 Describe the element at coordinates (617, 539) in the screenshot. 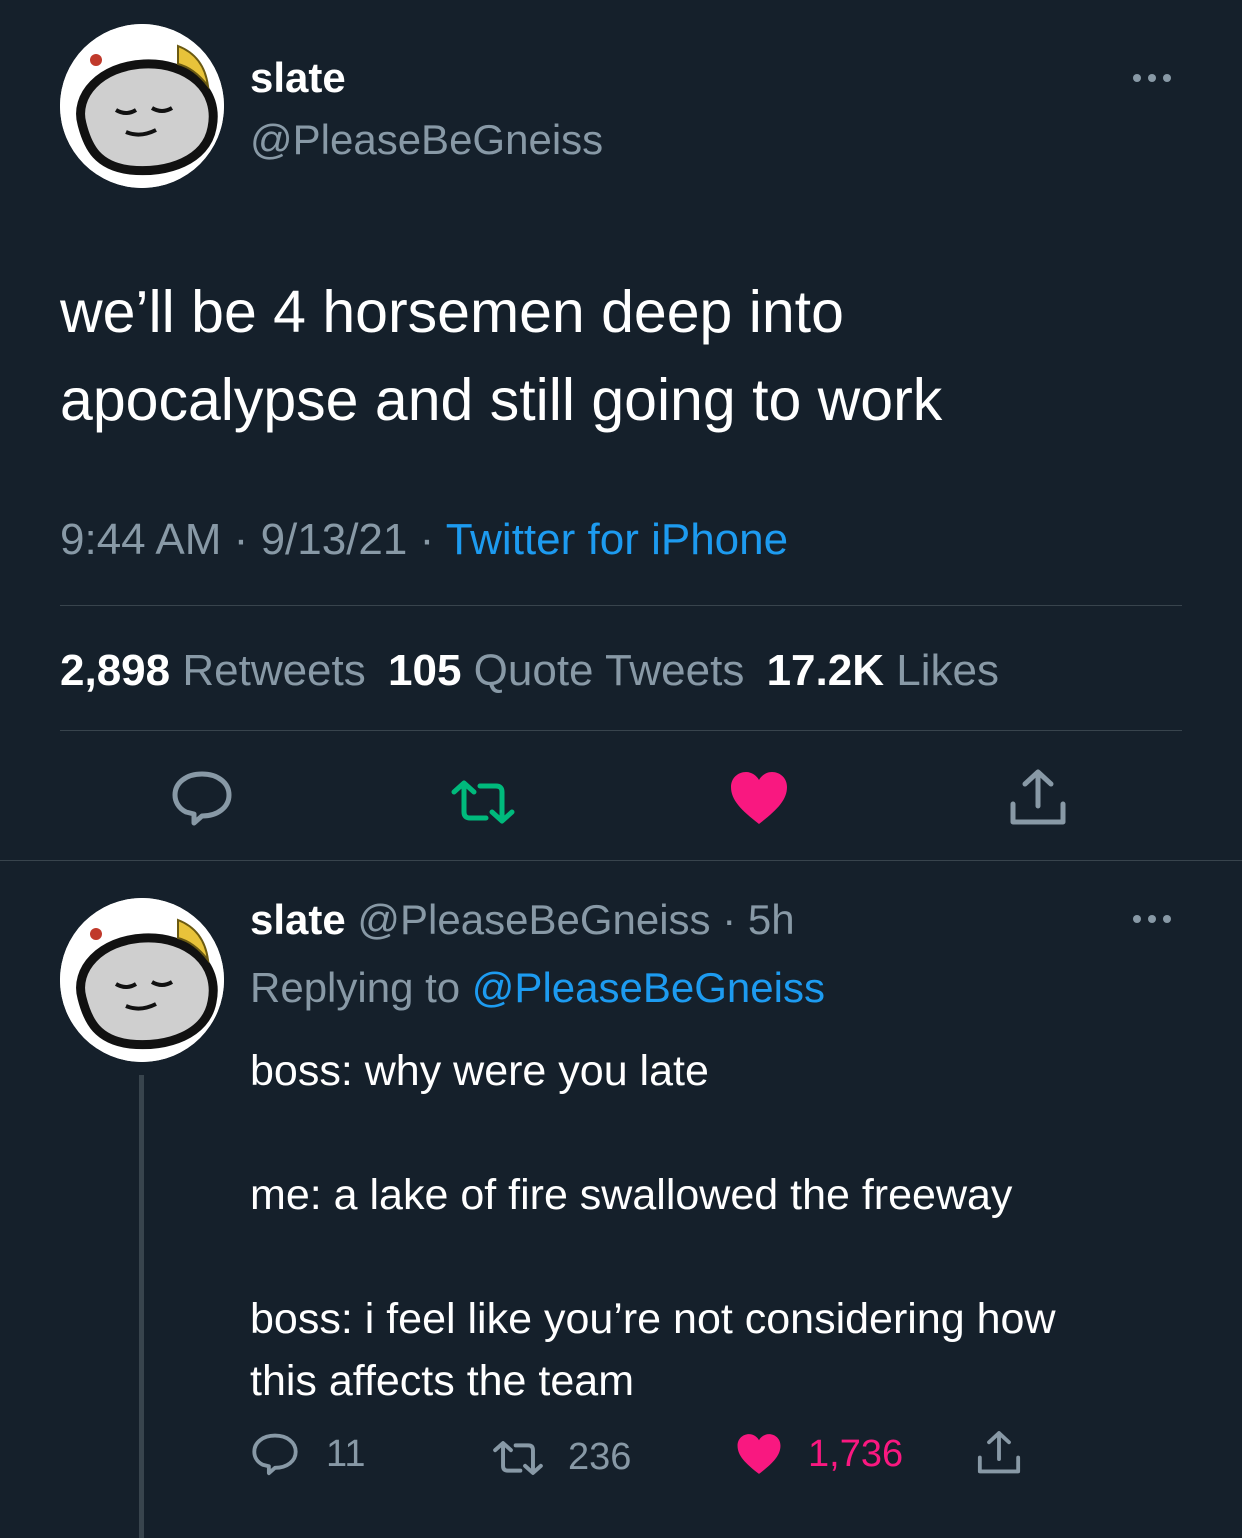

I see `tweet-source-link: Twitter for iPhone` at that location.